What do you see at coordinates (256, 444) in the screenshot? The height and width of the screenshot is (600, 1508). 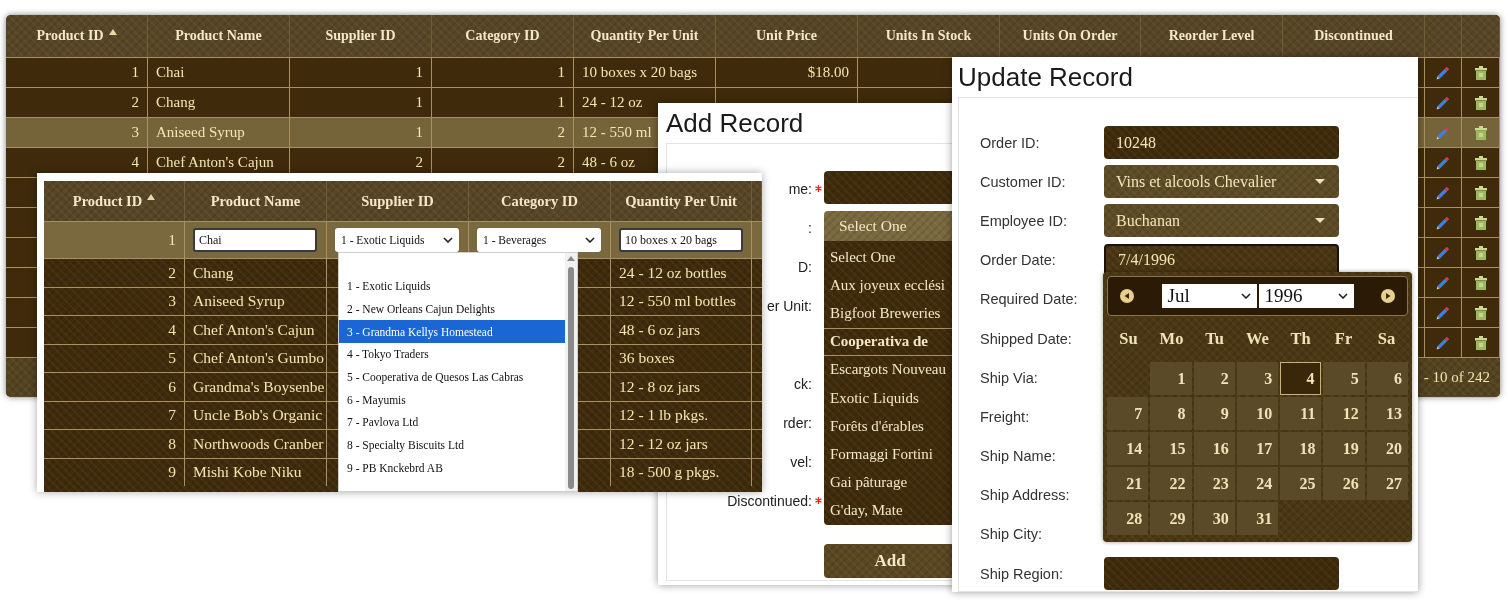 I see `table-cell: Northwoods Cranber` at bounding box center [256, 444].